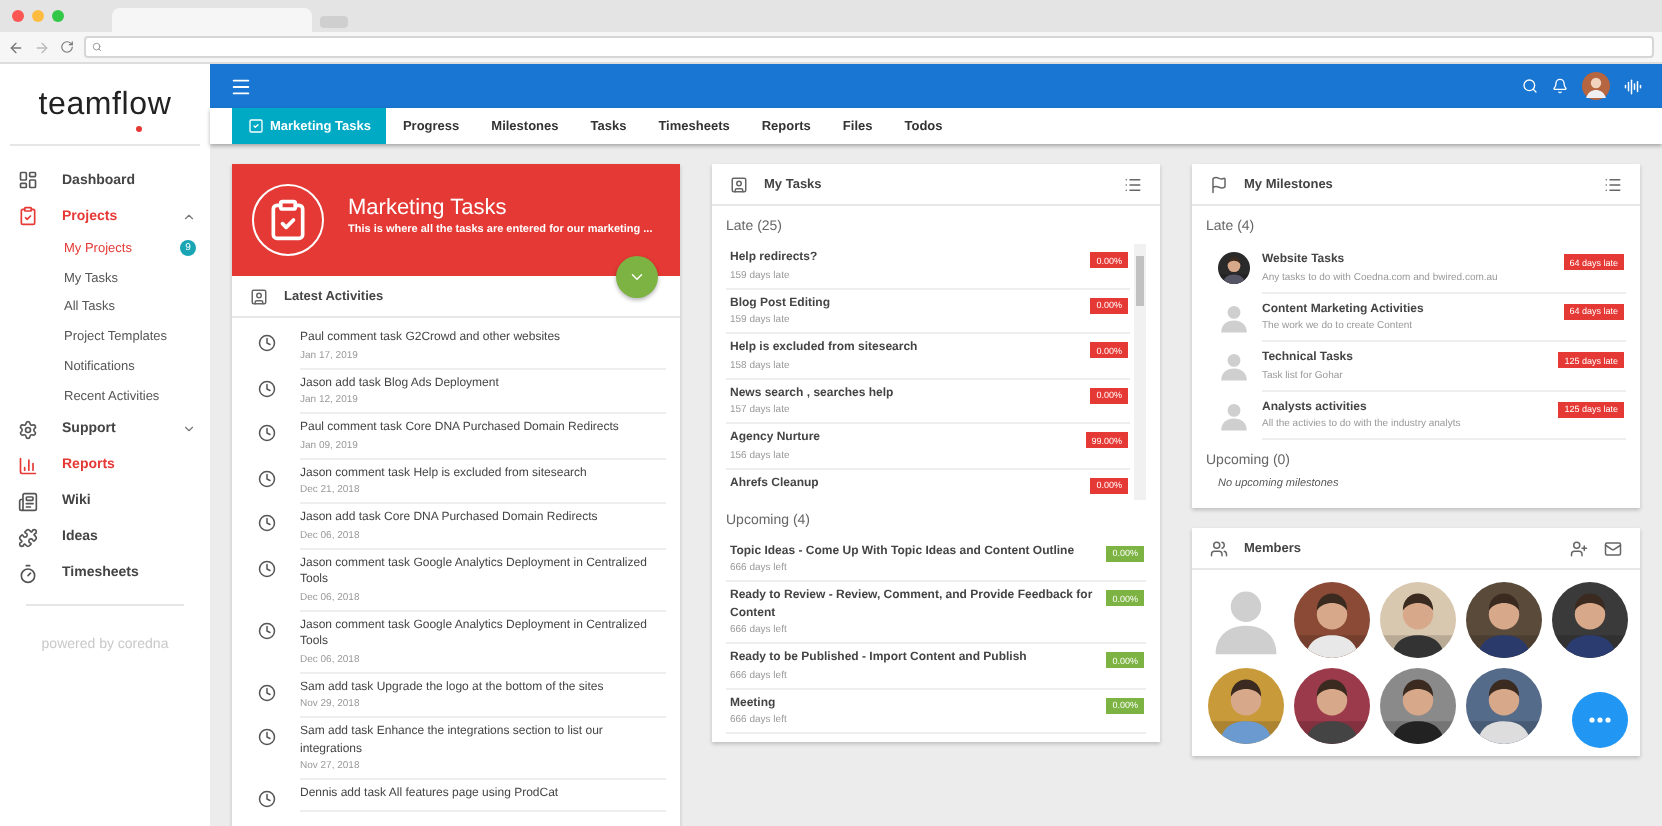 The height and width of the screenshot is (826, 1662). I want to click on checkbox-icon, so click(256, 126).